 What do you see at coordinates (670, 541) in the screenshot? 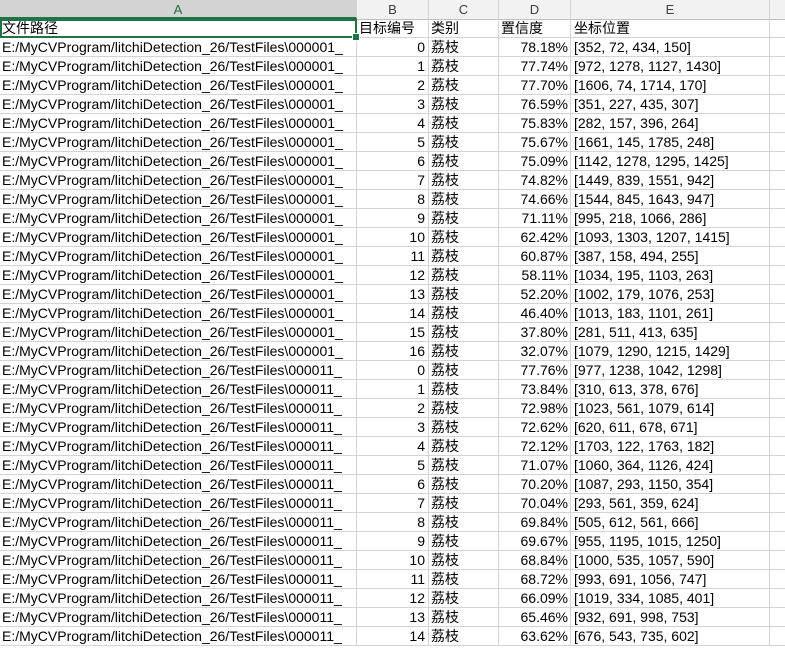
I see `cell-position: [955, 1195, 1015, 1250]` at bounding box center [670, 541].